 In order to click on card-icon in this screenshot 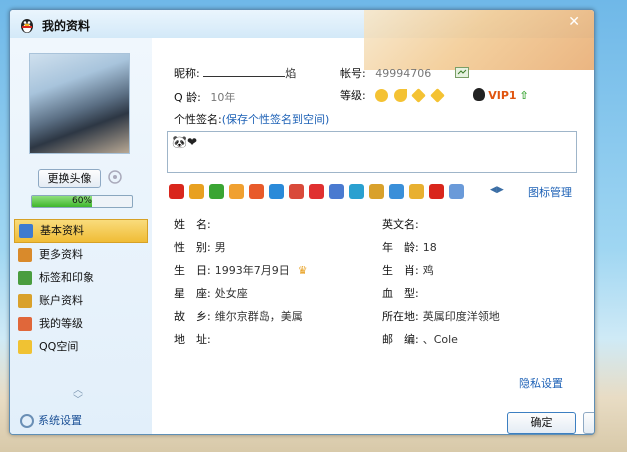, I will do `click(26, 231)`.